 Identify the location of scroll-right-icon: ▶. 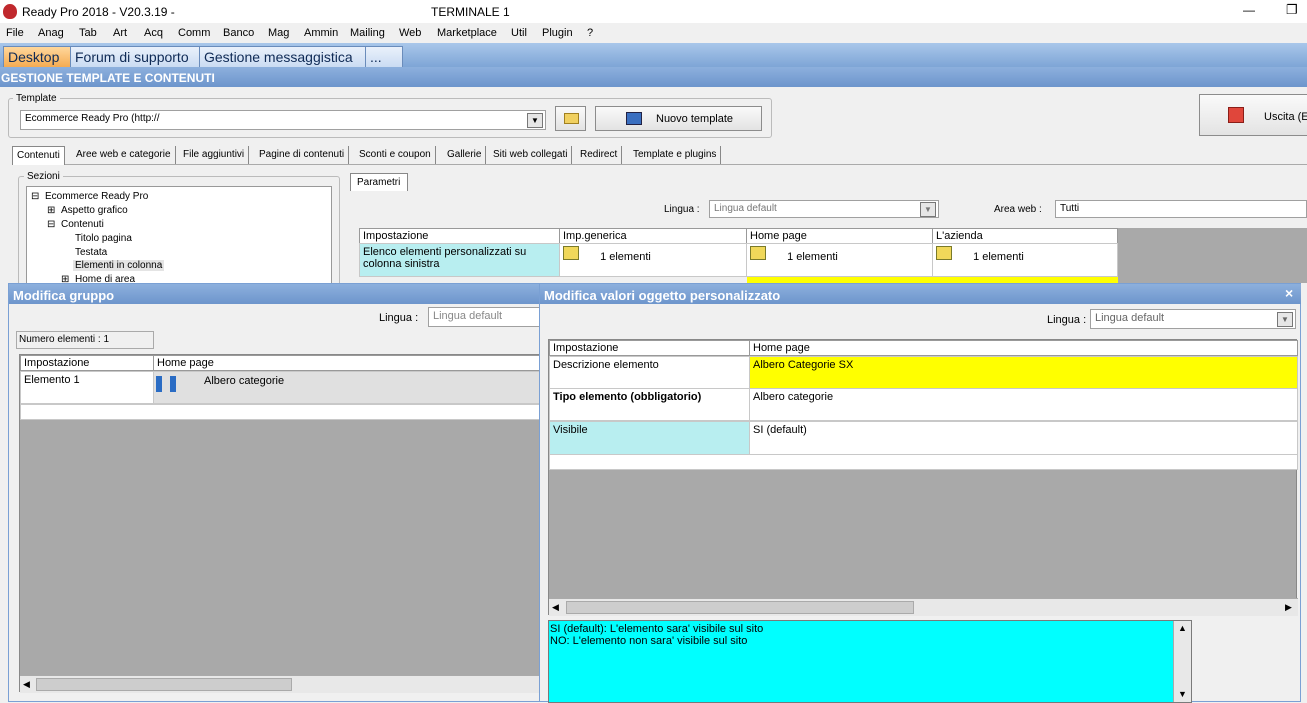
(1288, 607).